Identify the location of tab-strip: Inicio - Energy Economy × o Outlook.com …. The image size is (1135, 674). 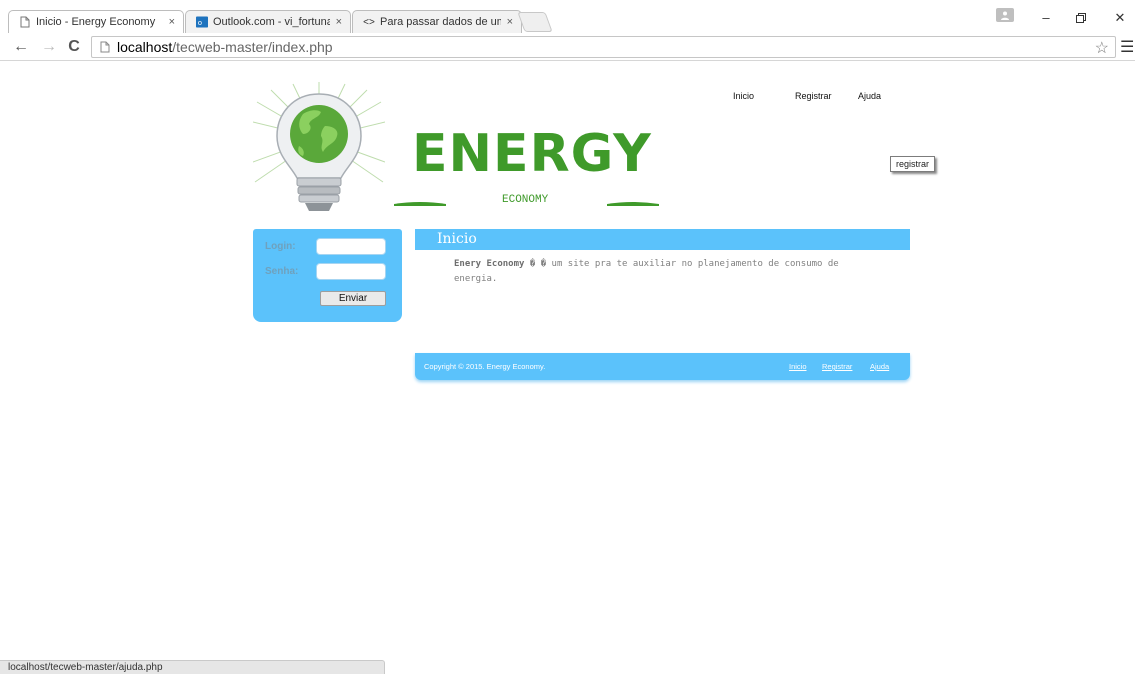
(567, 16).